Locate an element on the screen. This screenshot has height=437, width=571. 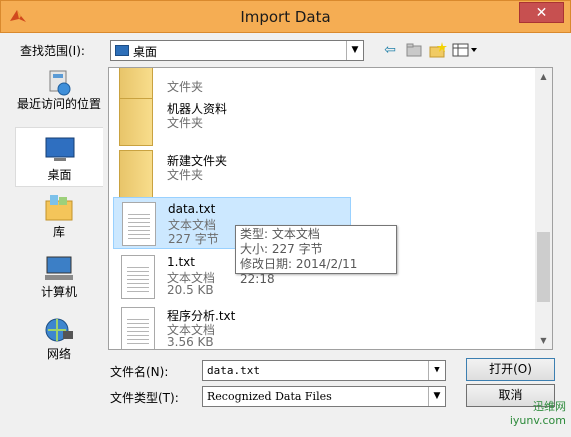
list-item: 机器人资料 文件夹 is located at coordinates (232, 122).